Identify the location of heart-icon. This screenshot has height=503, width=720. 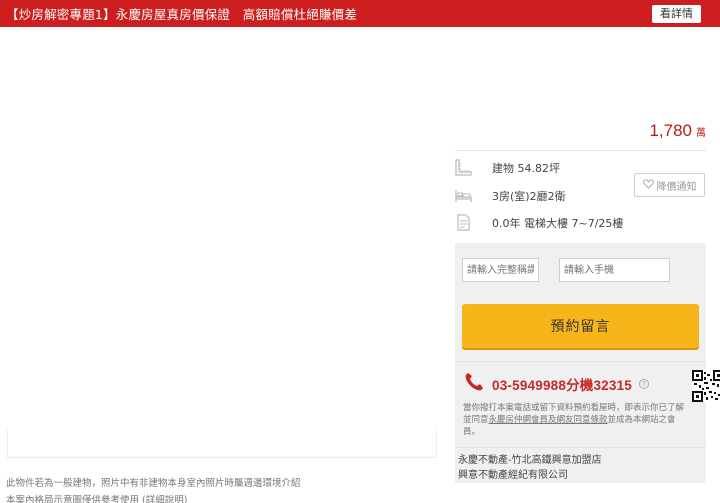
(648, 185).